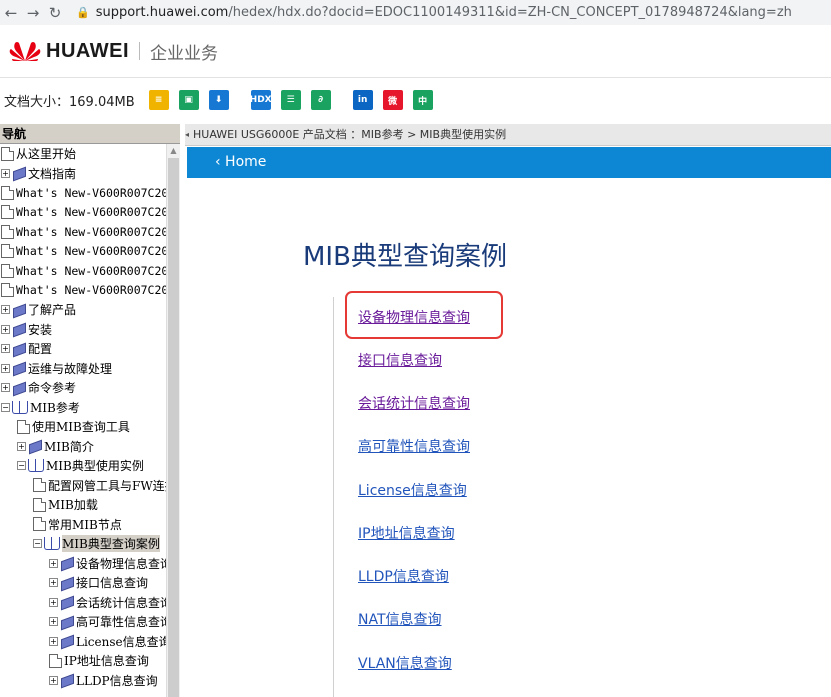 Image resolution: width=831 pixels, height=697 pixels. I want to click on topic-link: 会话统计信息查询, so click(414, 403).